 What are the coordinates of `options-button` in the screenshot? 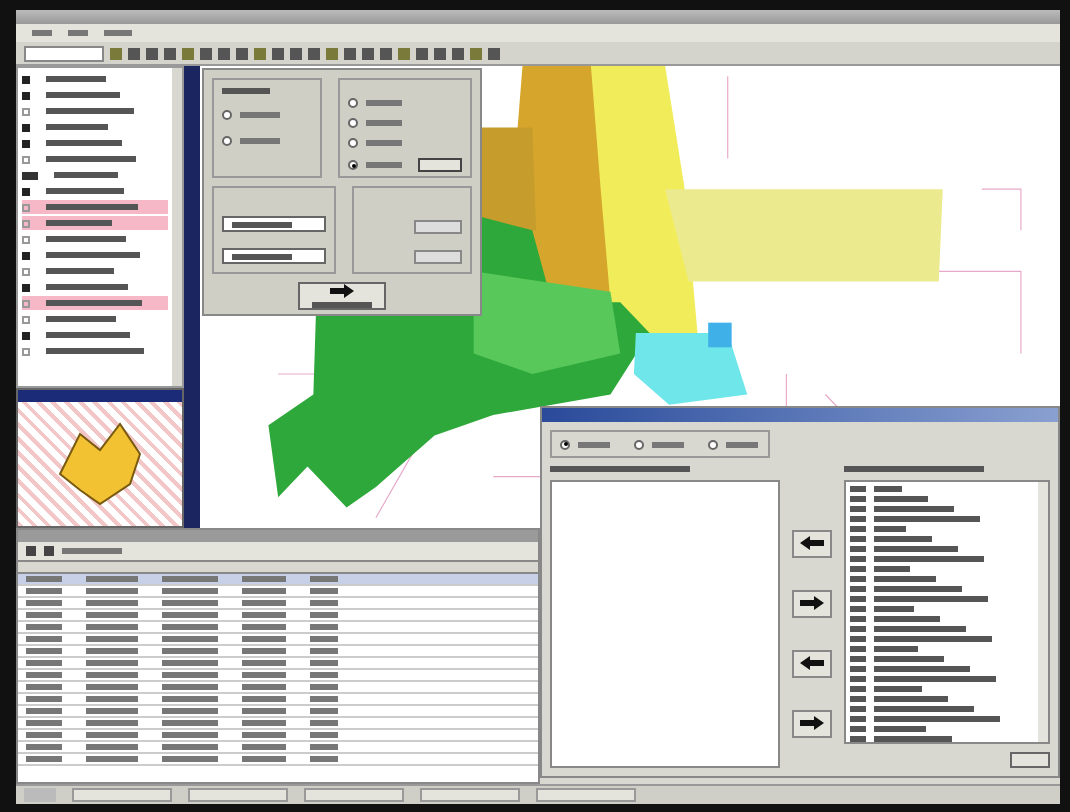 It's located at (440, 165).